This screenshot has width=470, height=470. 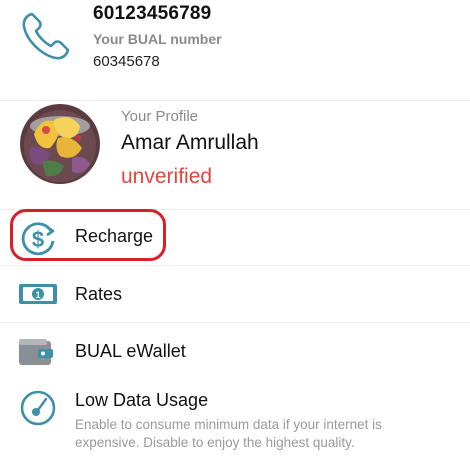 What do you see at coordinates (126, 61) in the screenshot?
I see `secondary-number: 60345678` at bounding box center [126, 61].